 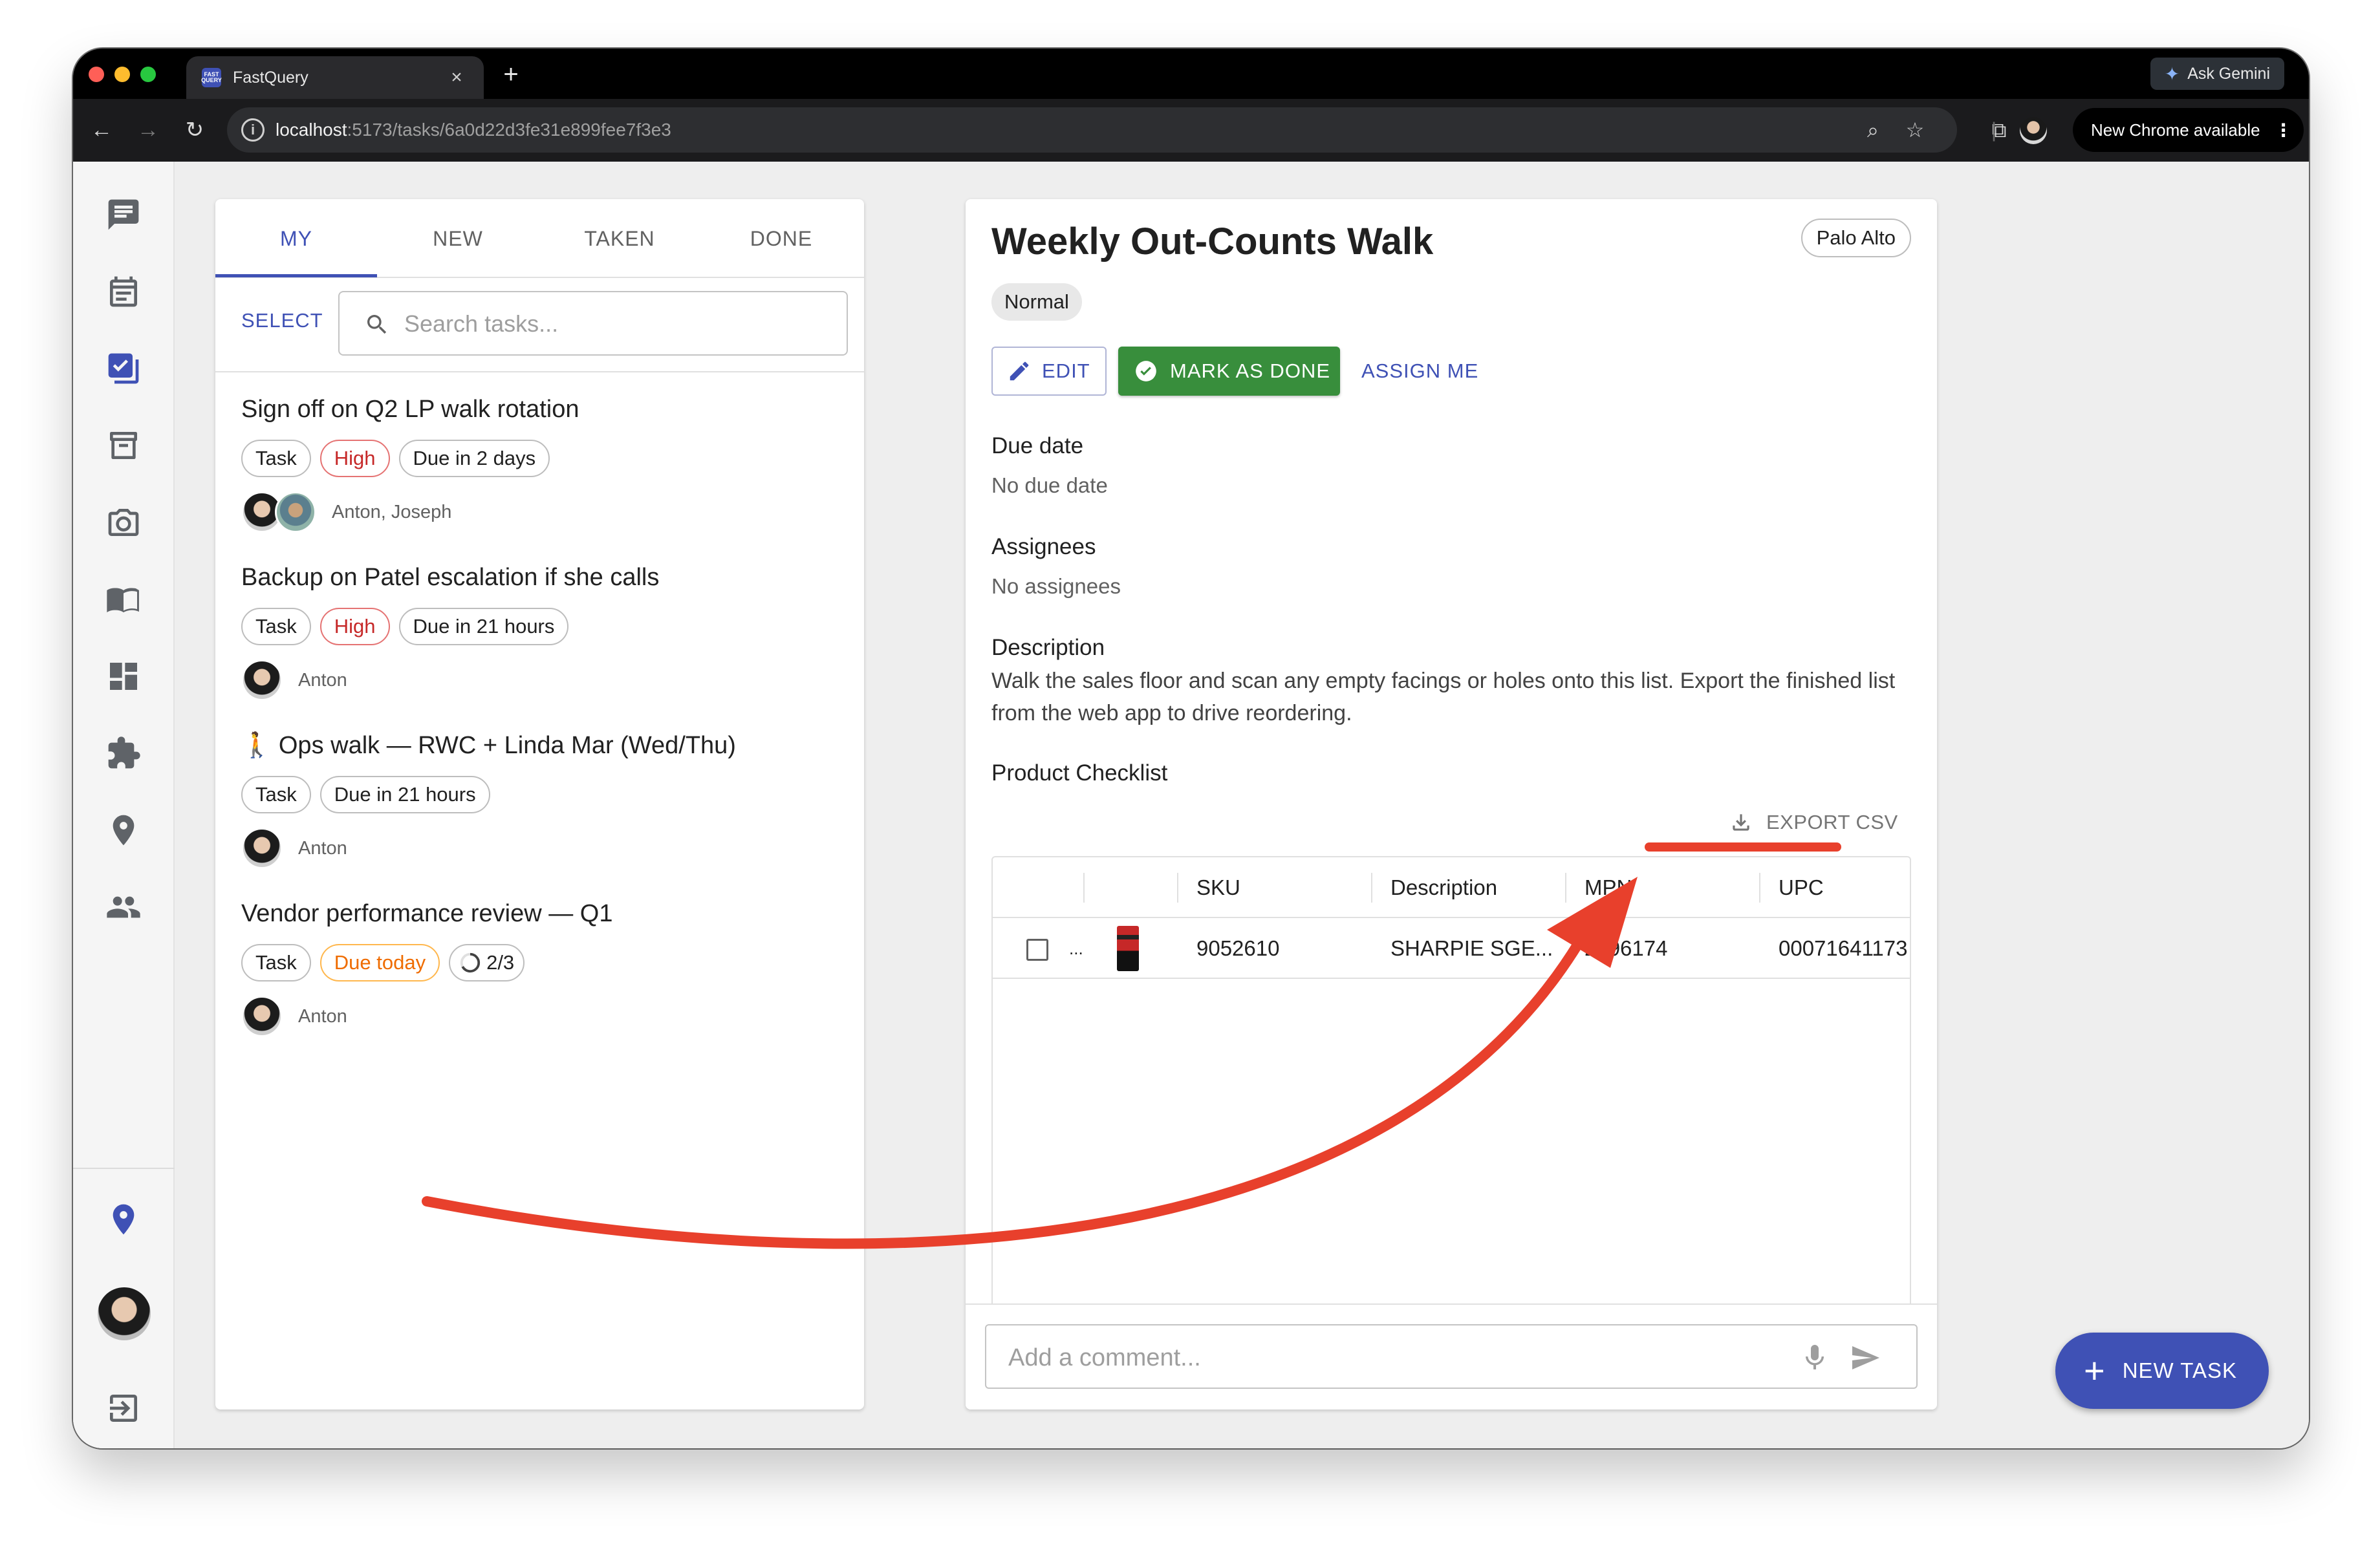 I want to click on logout-icon, so click(x=124, y=1408).